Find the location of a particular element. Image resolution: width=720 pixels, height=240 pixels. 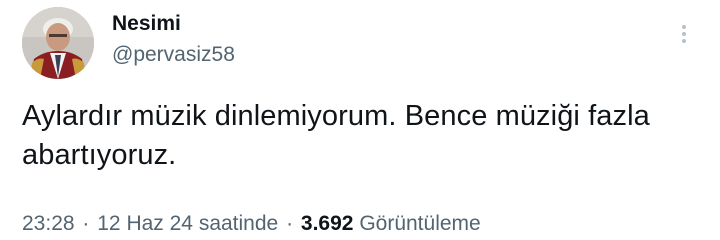

more-vertical-icon is located at coordinates (684, 27).